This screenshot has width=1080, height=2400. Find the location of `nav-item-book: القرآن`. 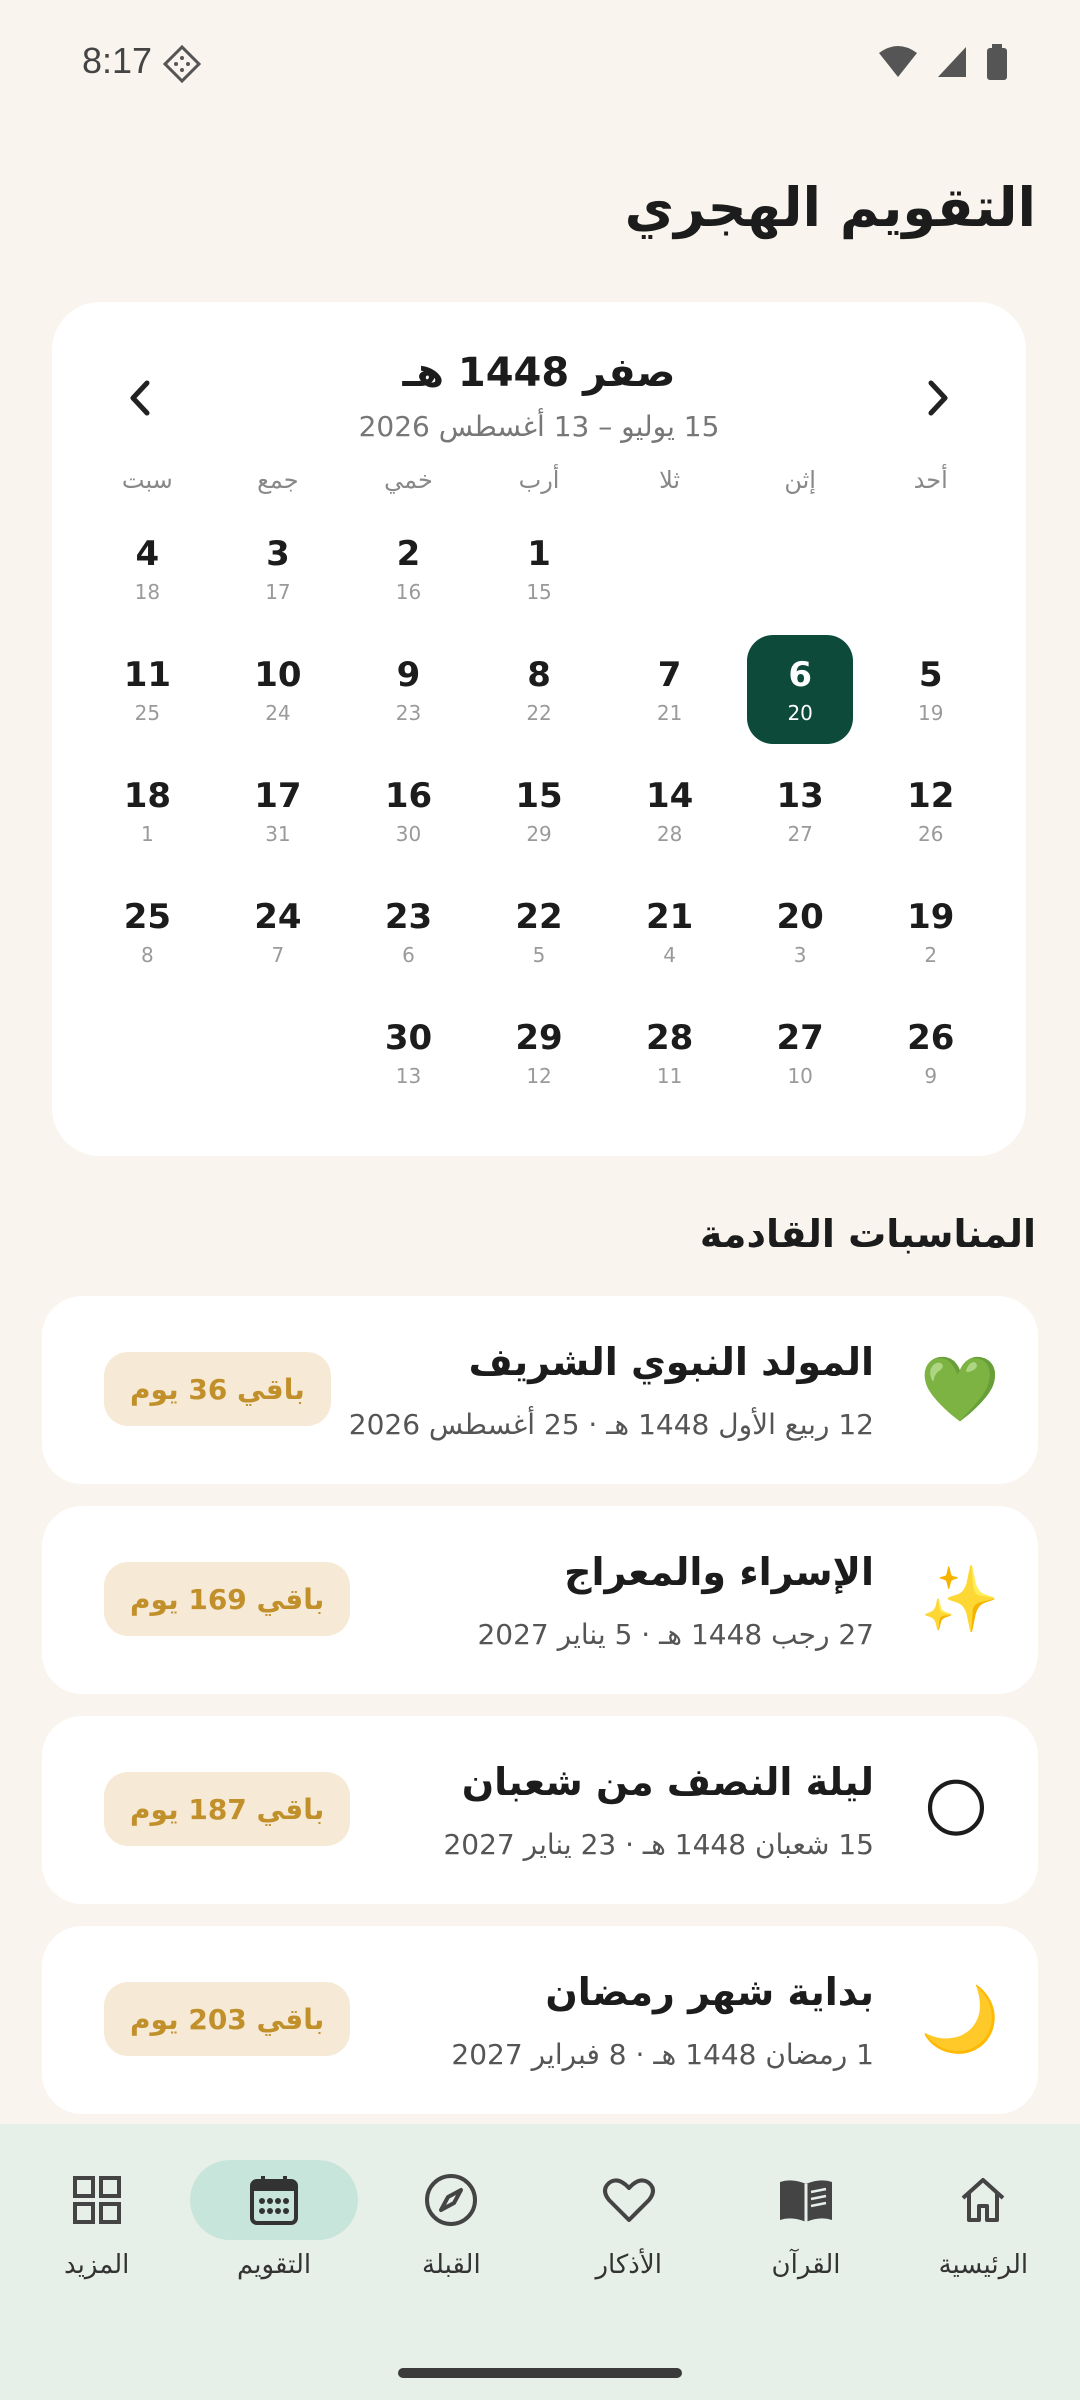

nav-item-book: القرآن is located at coordinates (806, 2220).